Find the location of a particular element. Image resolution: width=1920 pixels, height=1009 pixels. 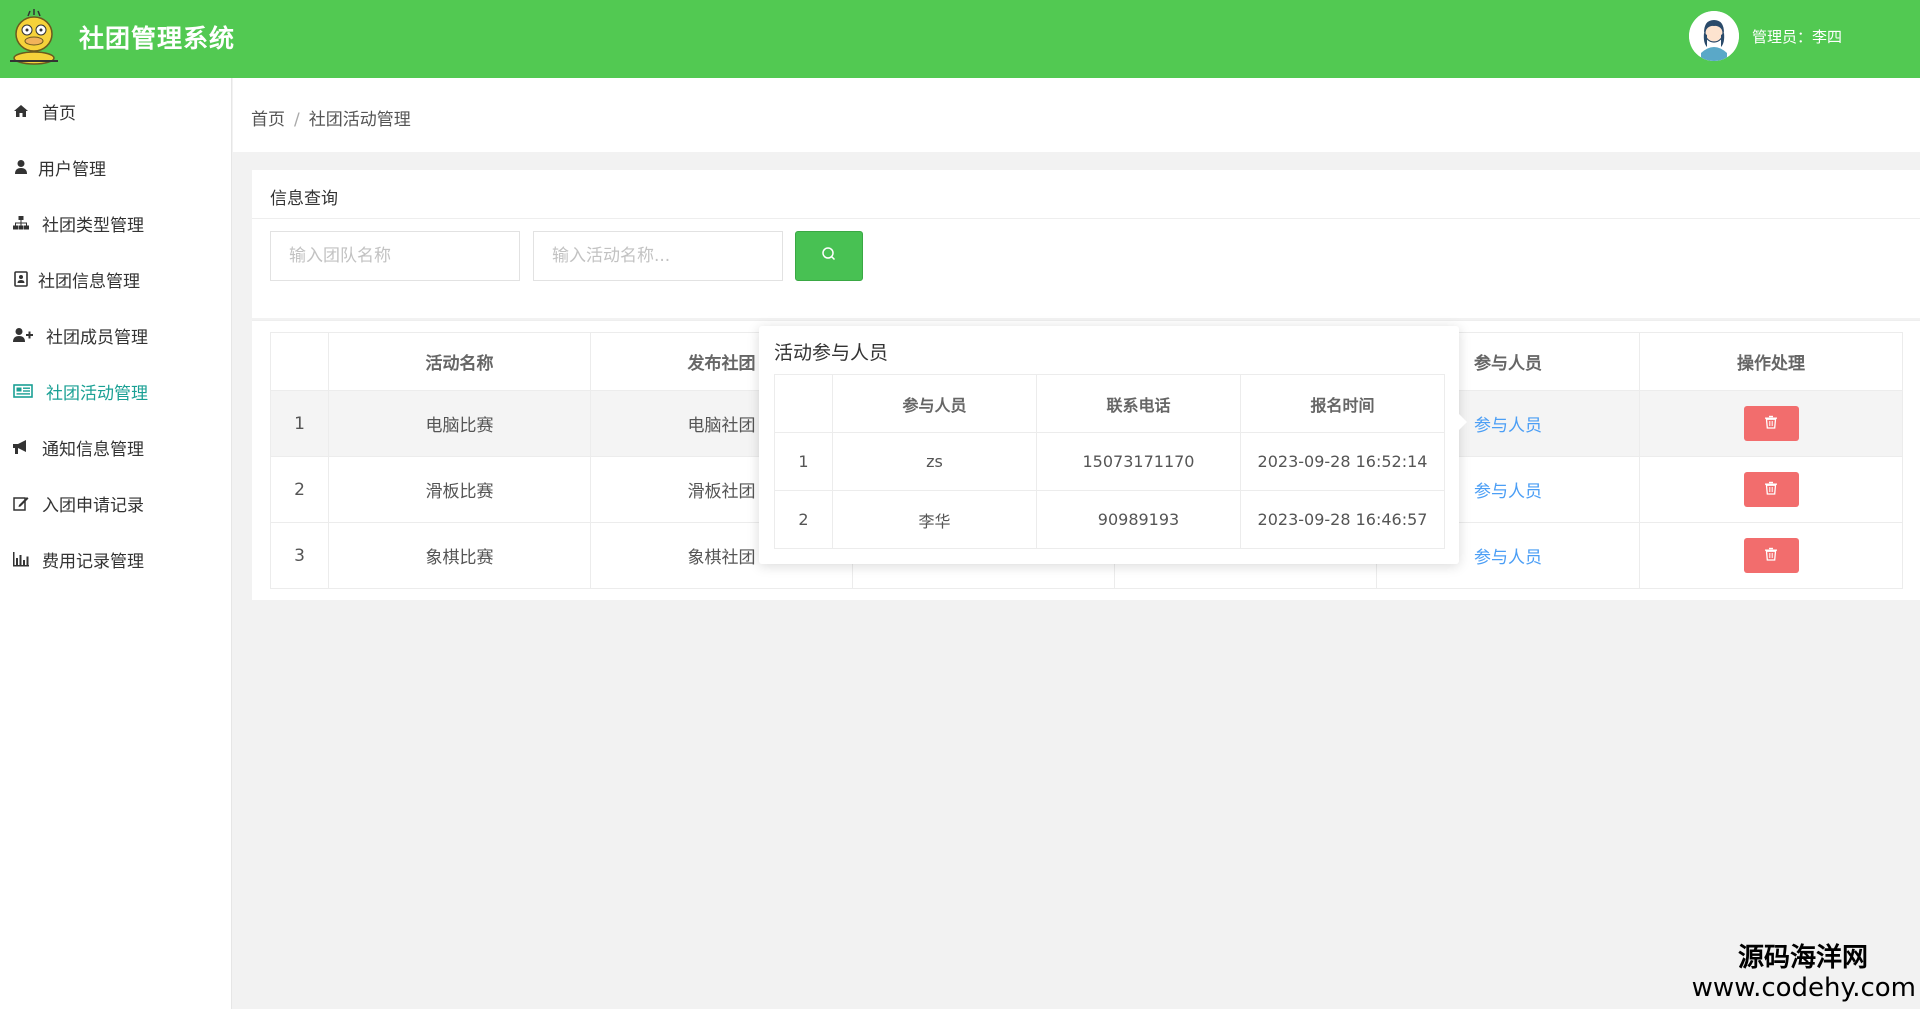

sidebar-item-label: 用户管理 is located at coordinates (72, 169).